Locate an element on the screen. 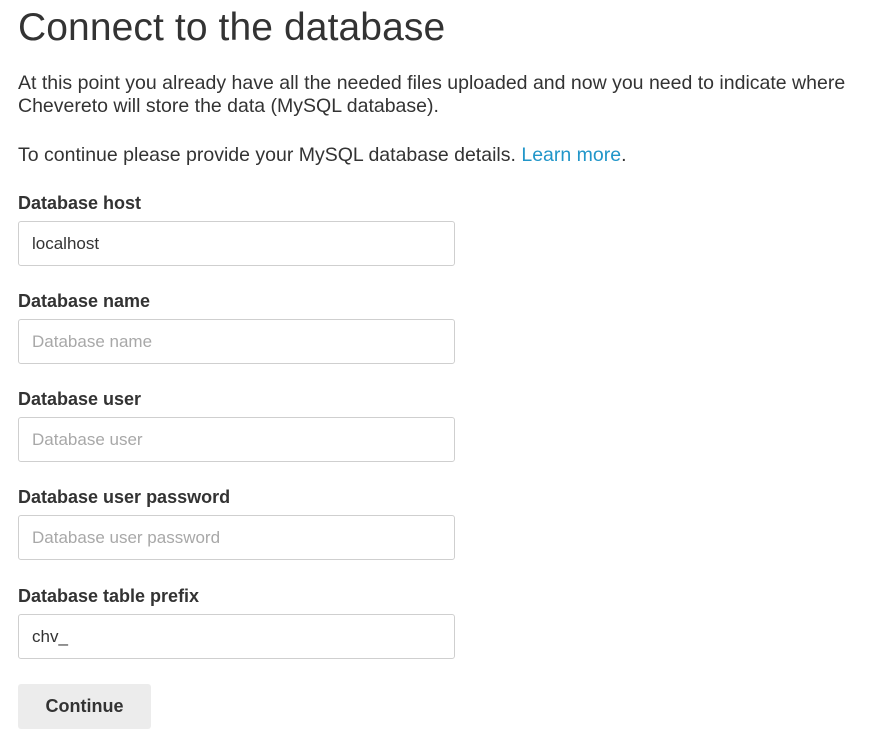 The image size is (878, 751). database-table-prefix-input is located at coordinates (236, 636).